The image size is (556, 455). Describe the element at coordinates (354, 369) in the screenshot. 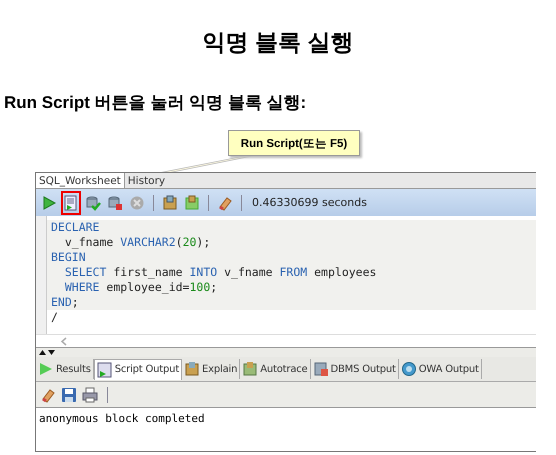

I see `output-tab: DBMS Output` at that location.